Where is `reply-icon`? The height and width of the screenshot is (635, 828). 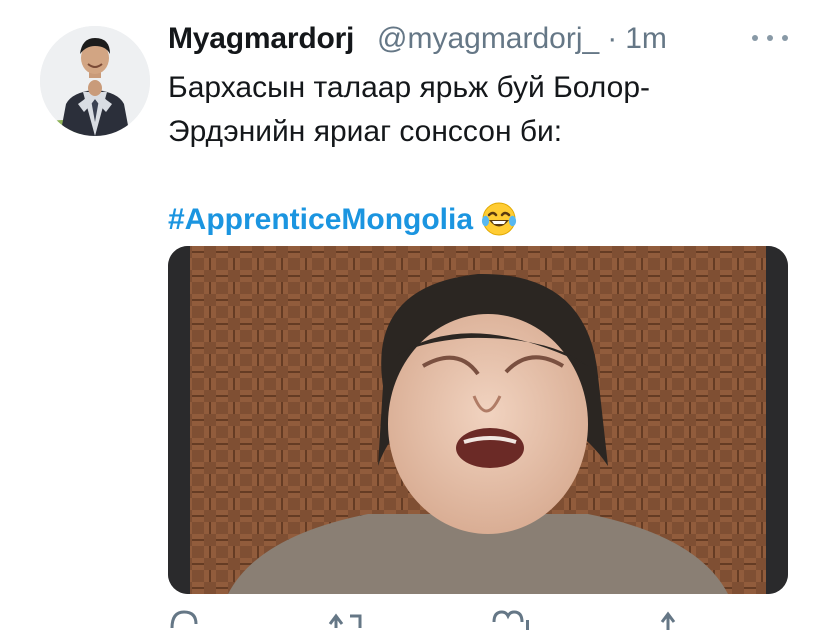 reply-icon is located at coordinates (184, 622).